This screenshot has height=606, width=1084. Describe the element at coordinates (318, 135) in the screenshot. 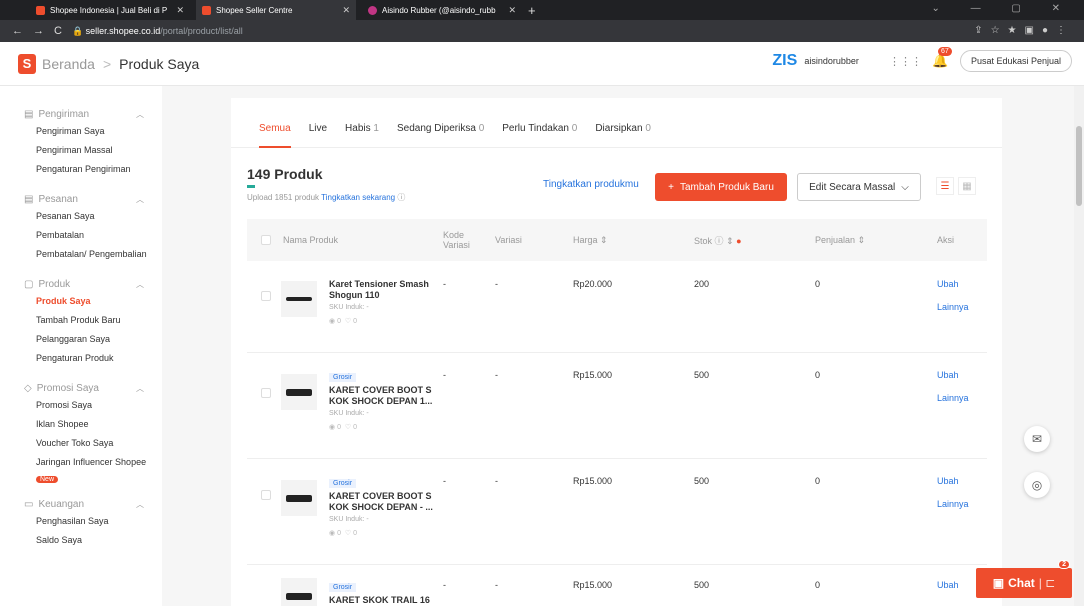

I see `tab-live: Live` at that location.